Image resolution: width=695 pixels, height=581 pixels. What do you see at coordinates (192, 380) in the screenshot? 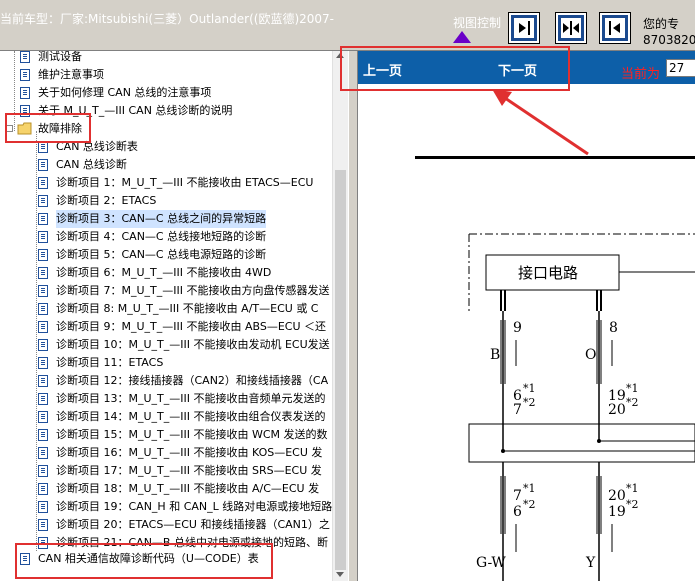
I see `tree-item-label: 诊断项目 12：接线插接器（CAN2）和接线插接器（CA` at bounding box center [192, 380].